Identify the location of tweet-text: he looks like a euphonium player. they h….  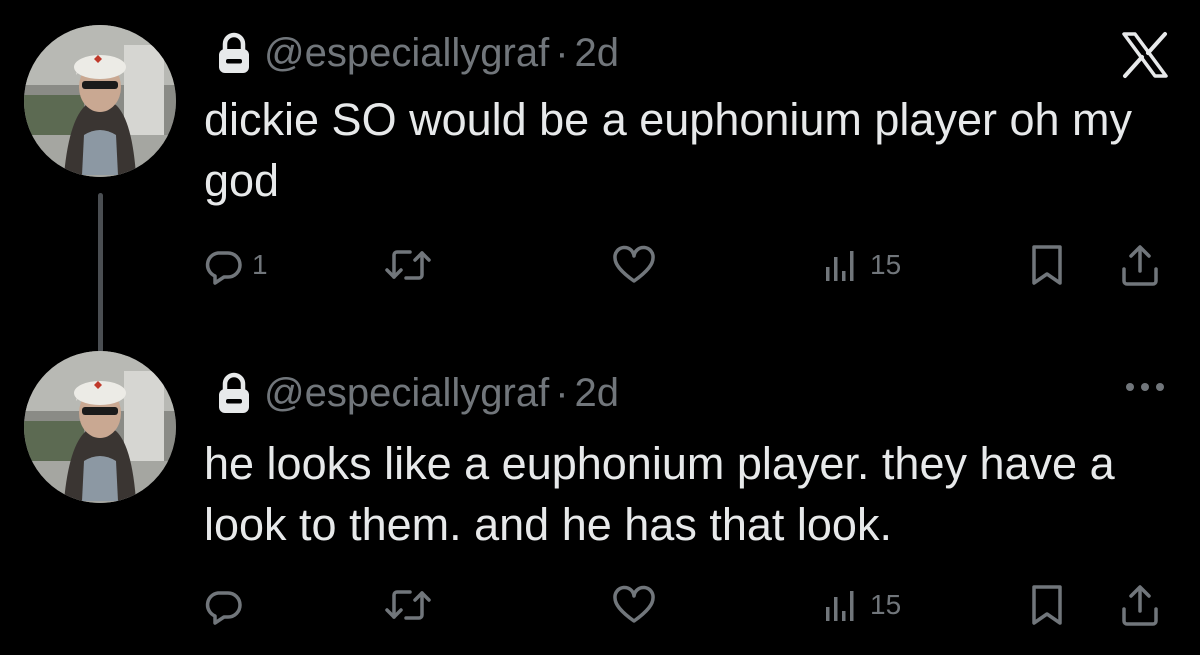
(659, 494).